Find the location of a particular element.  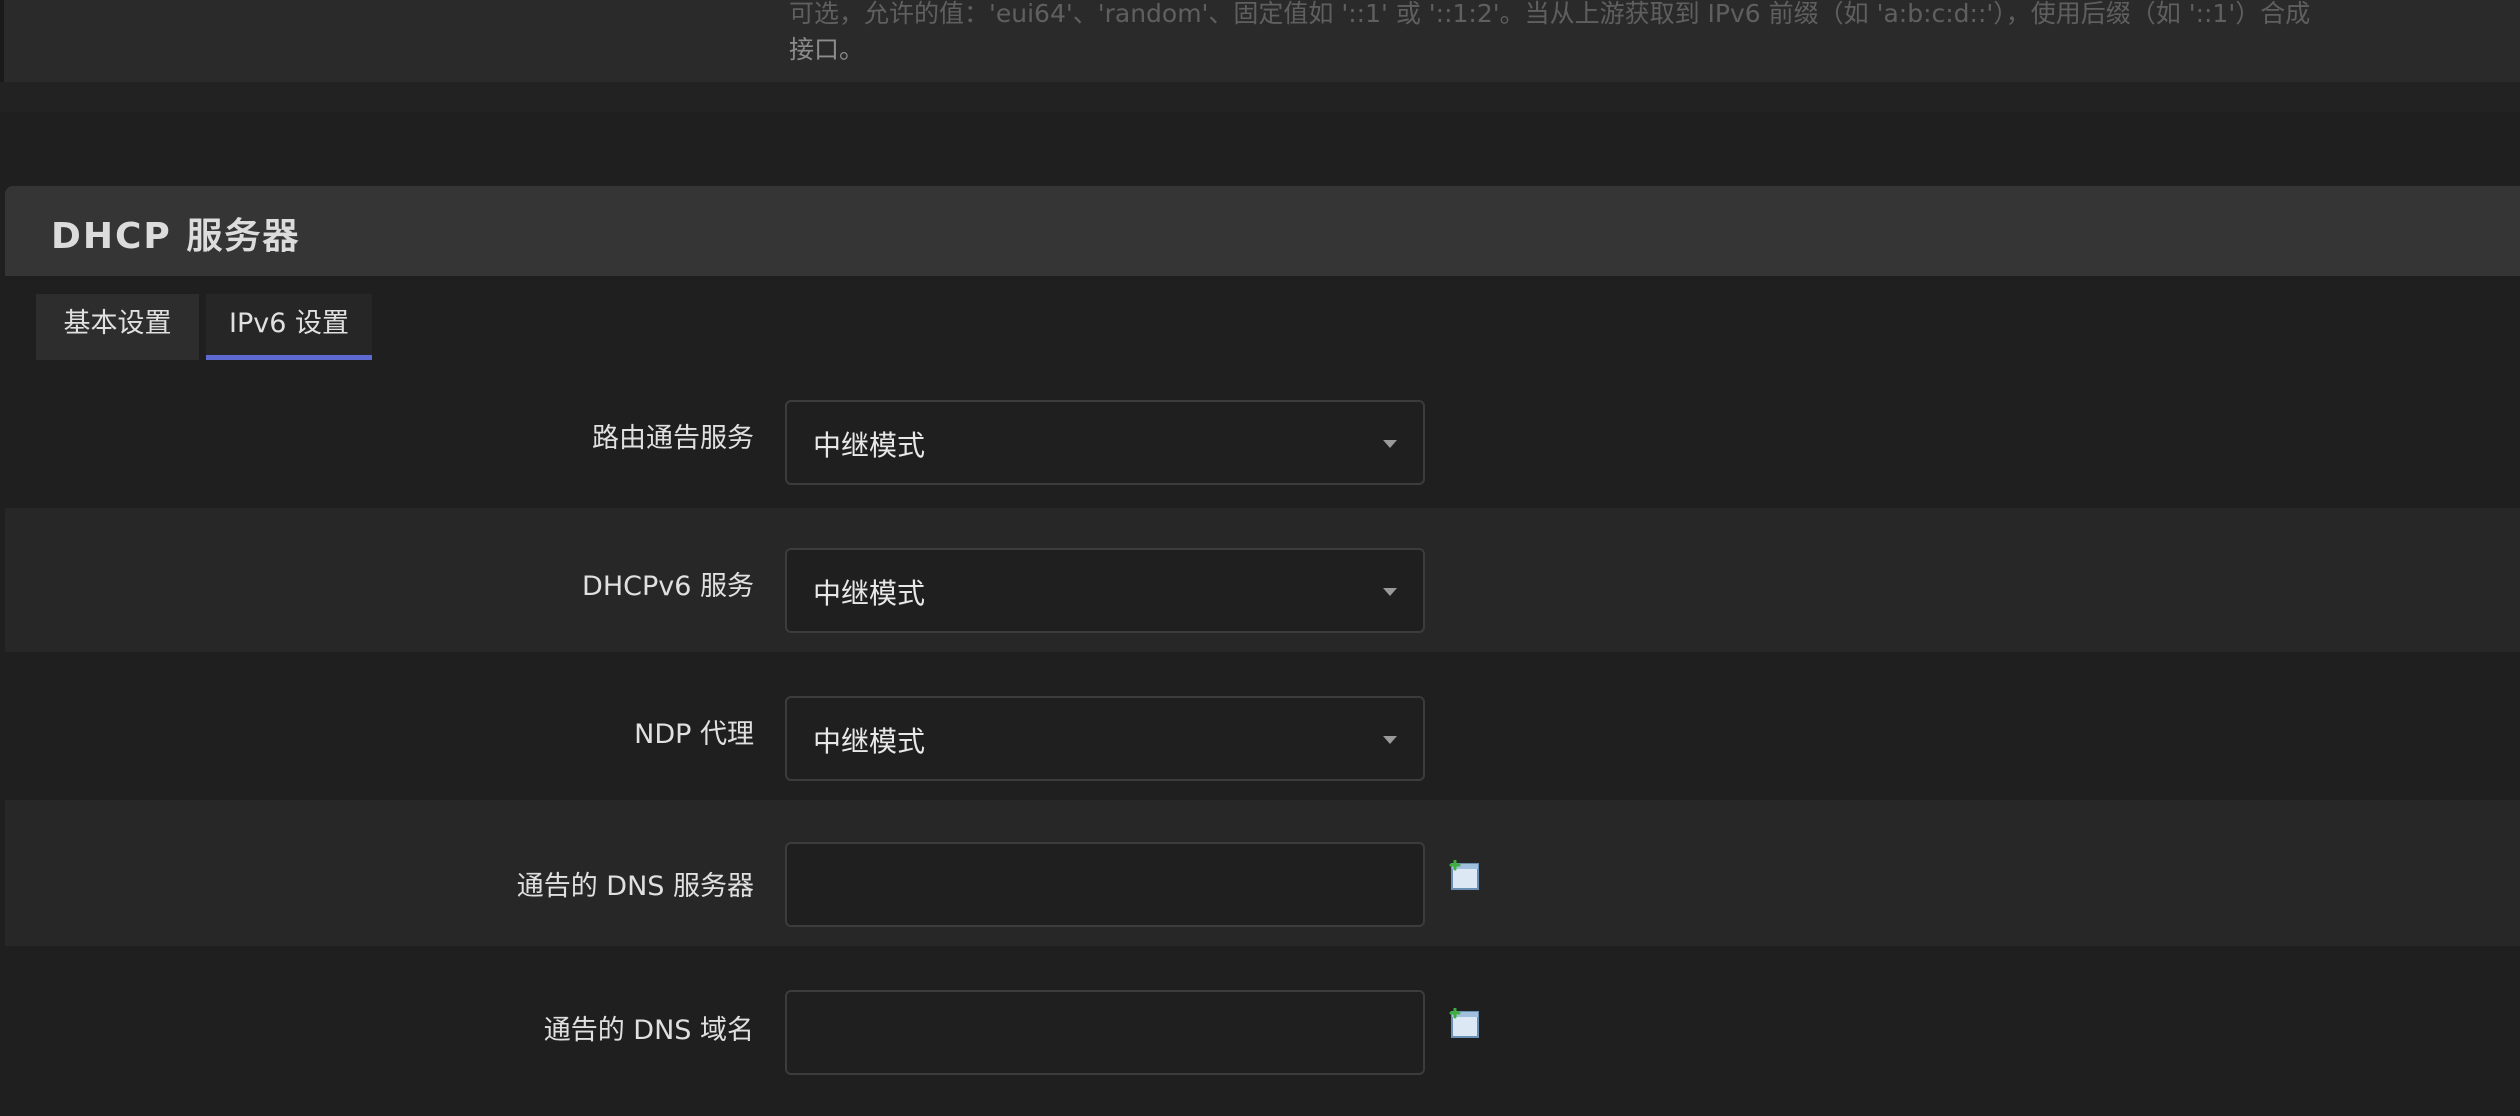

row-ndp-proxy: NDP 代理 中继模式 is located at coordinates (1262, 726).